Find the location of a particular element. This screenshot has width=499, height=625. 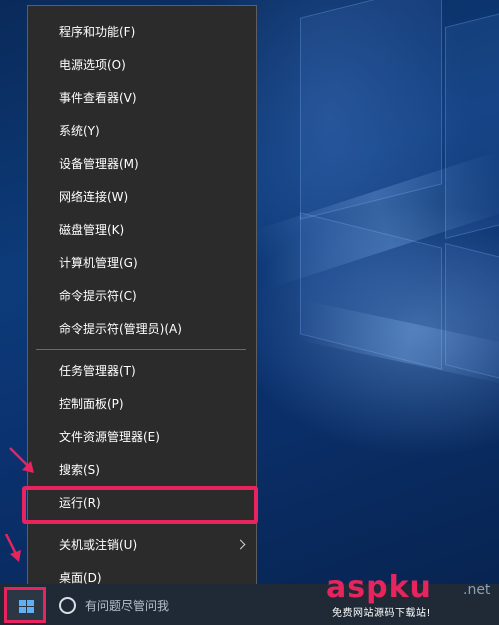

menu-item-command-prompt: 命令提示符(C) is located at coordinates (142, 296).